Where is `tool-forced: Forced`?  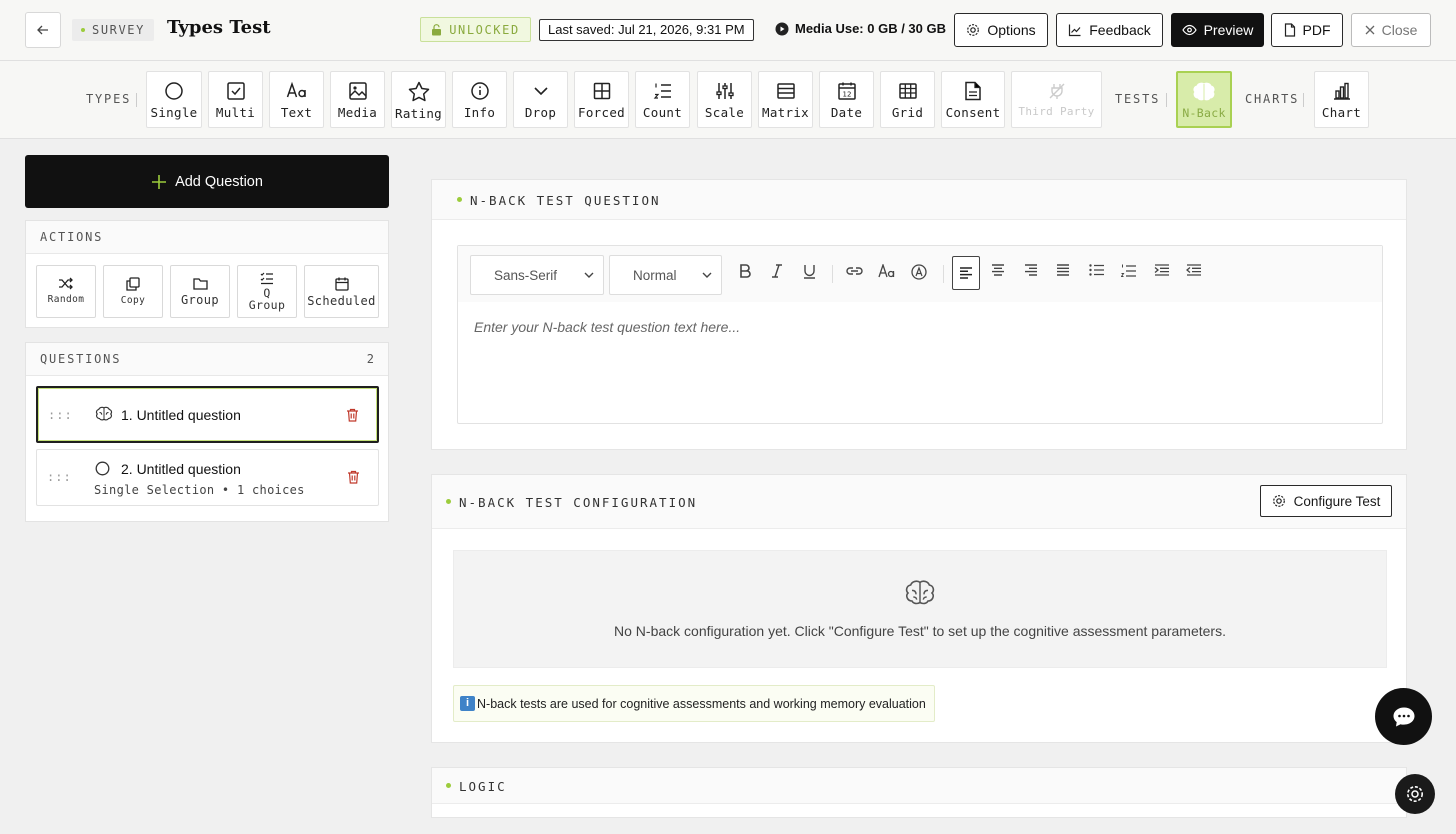 tool-forced: Forced is located at coordinates (601, 99).